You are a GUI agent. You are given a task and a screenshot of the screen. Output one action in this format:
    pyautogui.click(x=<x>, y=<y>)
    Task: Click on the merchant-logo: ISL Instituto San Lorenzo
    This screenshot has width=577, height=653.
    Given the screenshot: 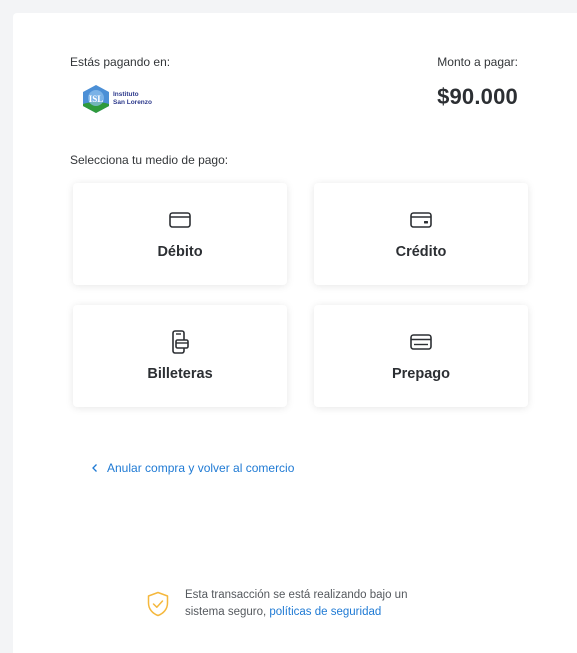 What is the action you would take?
    pyautogui.click(x=122, y=99)
    